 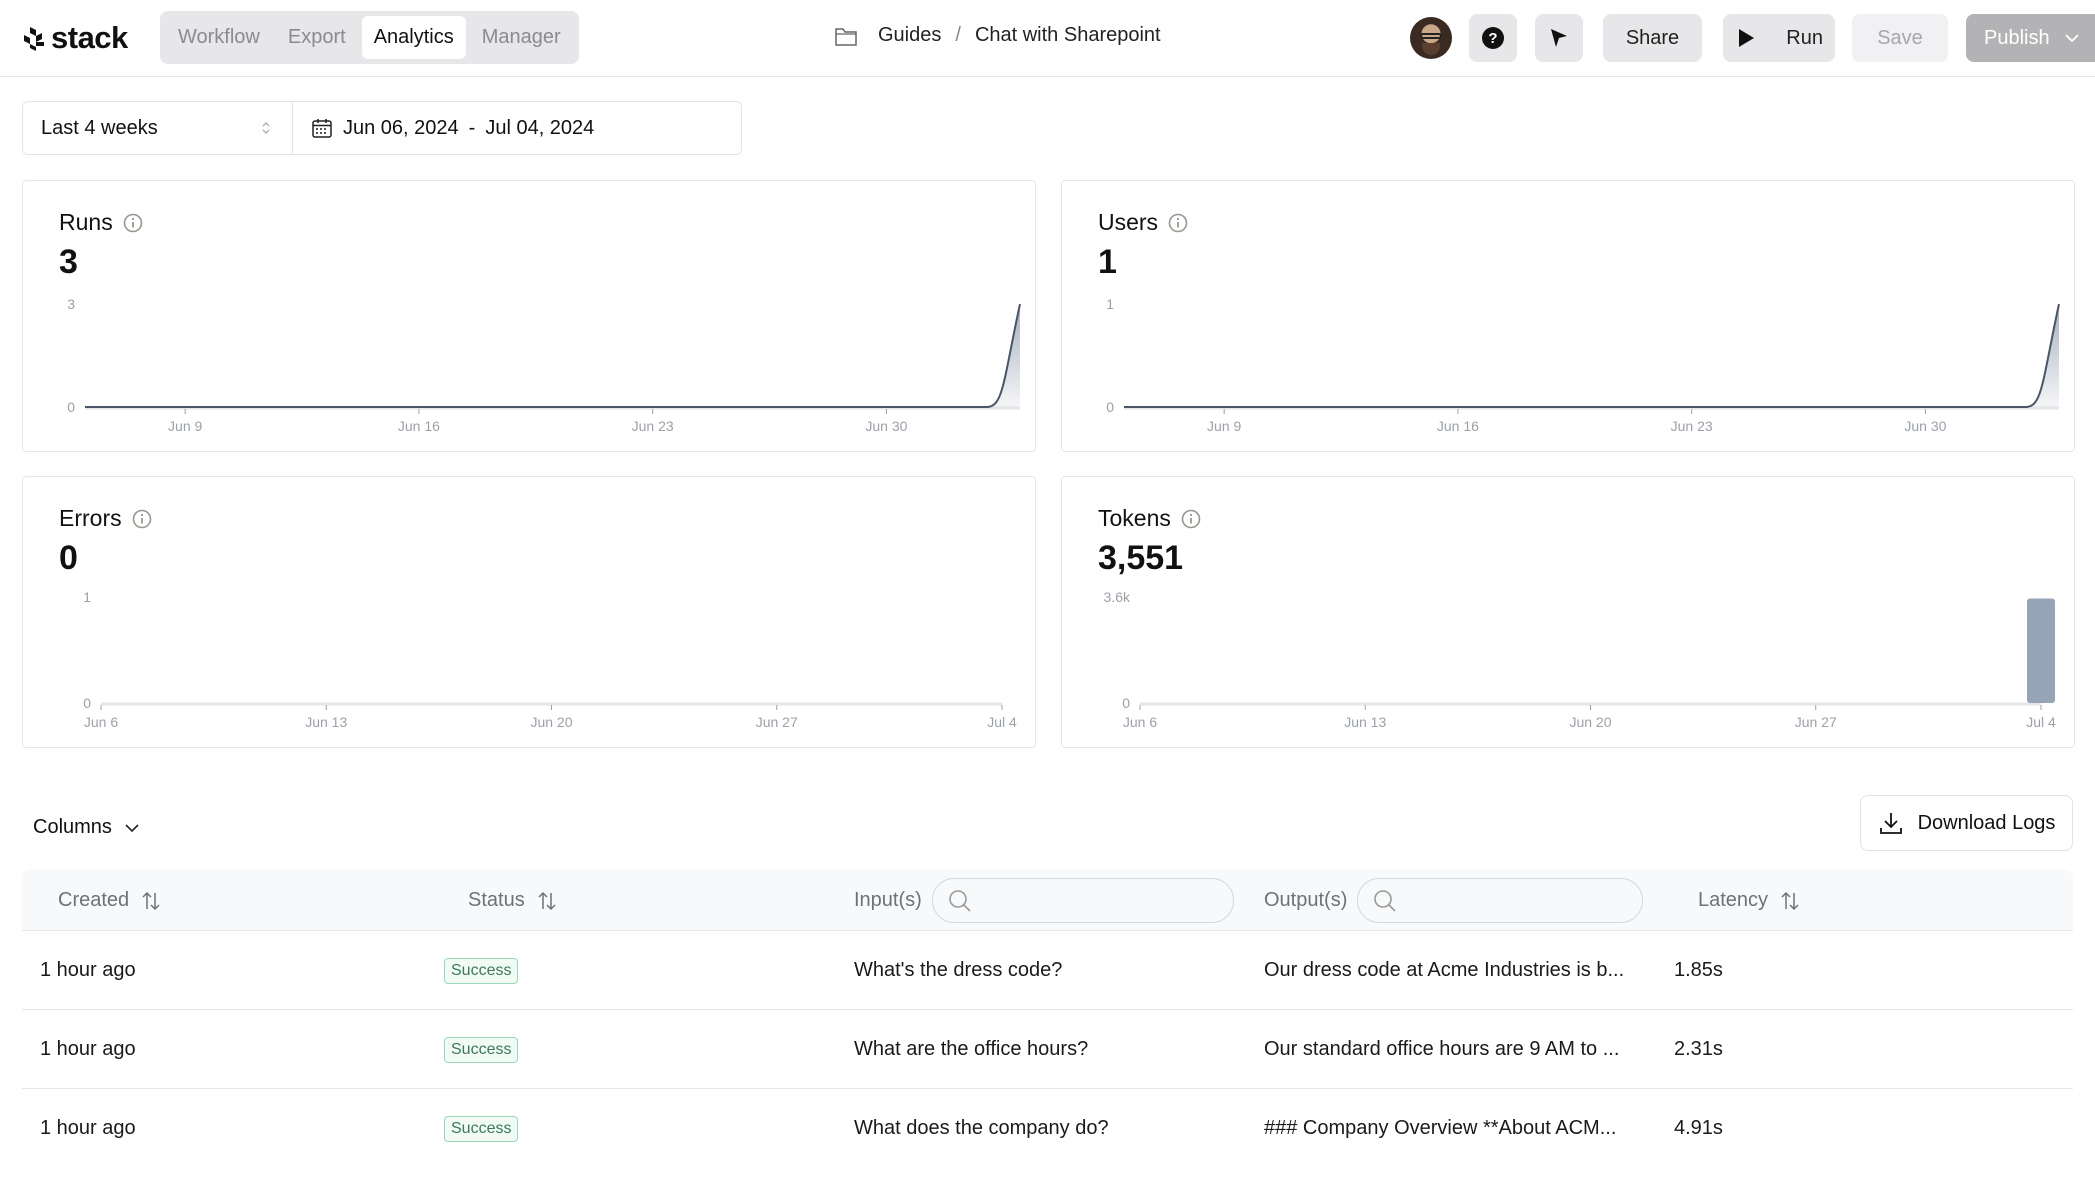 I want to click on cursor-arrow-icon, so click(x=1559, y=38).